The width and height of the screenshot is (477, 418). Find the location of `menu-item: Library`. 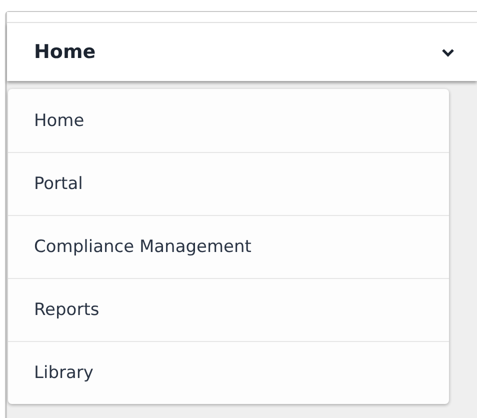

menu-item: Library is located at coordinates (228, 372).